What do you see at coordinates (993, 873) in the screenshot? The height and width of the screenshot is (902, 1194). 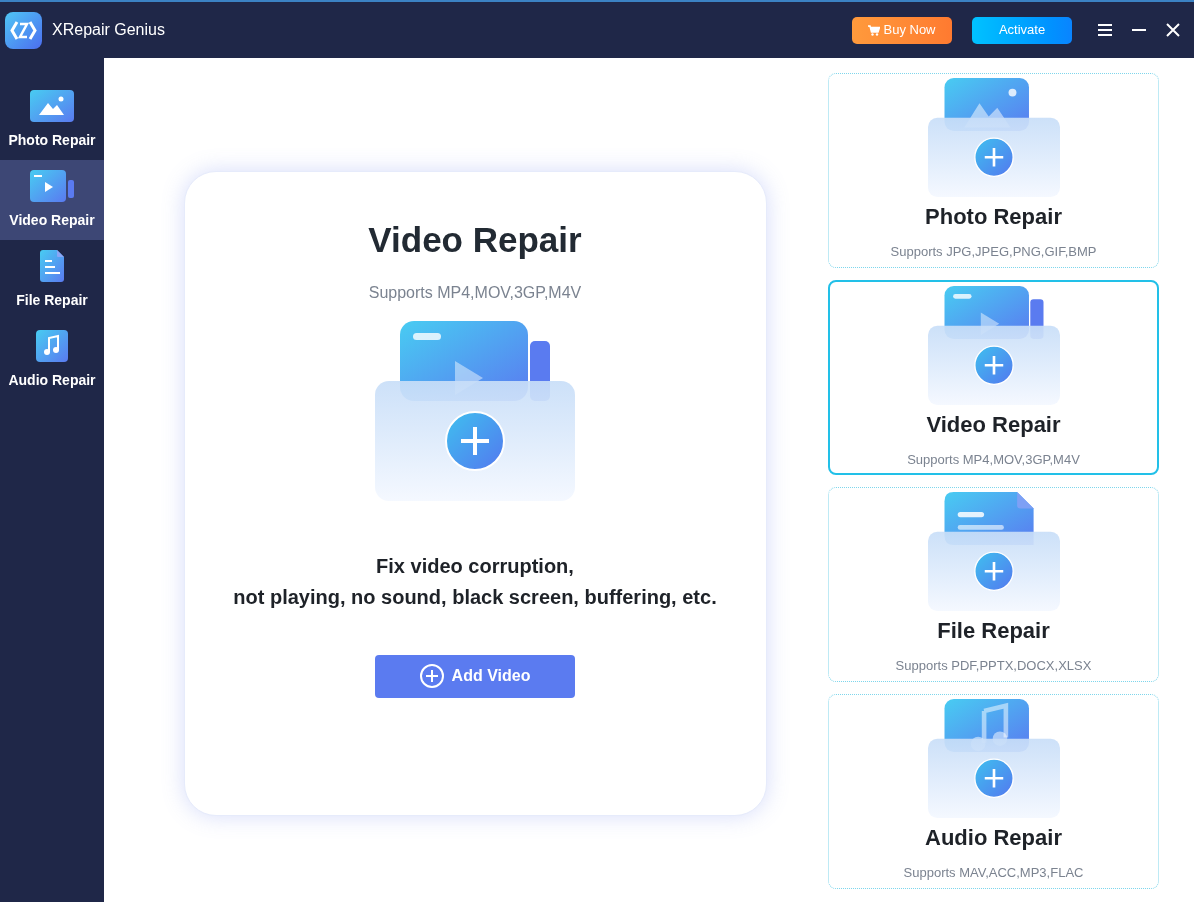 I see `card-subtitle: Supports MAV,ACC,MP3,FLAC` at bounding box center [993, 873].